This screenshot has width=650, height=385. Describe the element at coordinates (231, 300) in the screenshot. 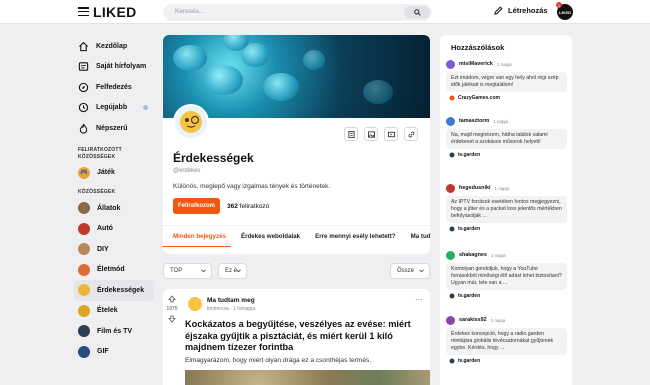

I see `post-group-name: Ma tudtam meg` at that location.